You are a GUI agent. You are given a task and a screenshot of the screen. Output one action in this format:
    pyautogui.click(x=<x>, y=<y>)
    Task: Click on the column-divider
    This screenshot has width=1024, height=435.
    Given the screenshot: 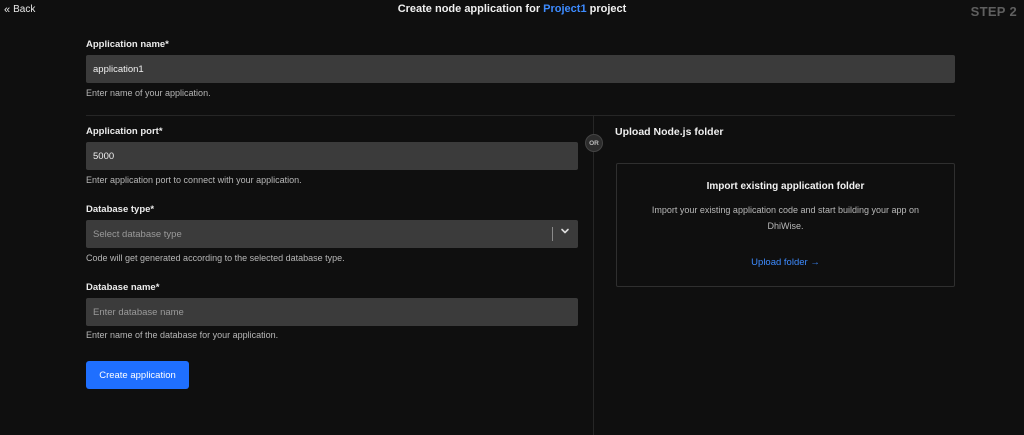 What is the action you would take?
    pyautogui.click(x=593, y=275)
    